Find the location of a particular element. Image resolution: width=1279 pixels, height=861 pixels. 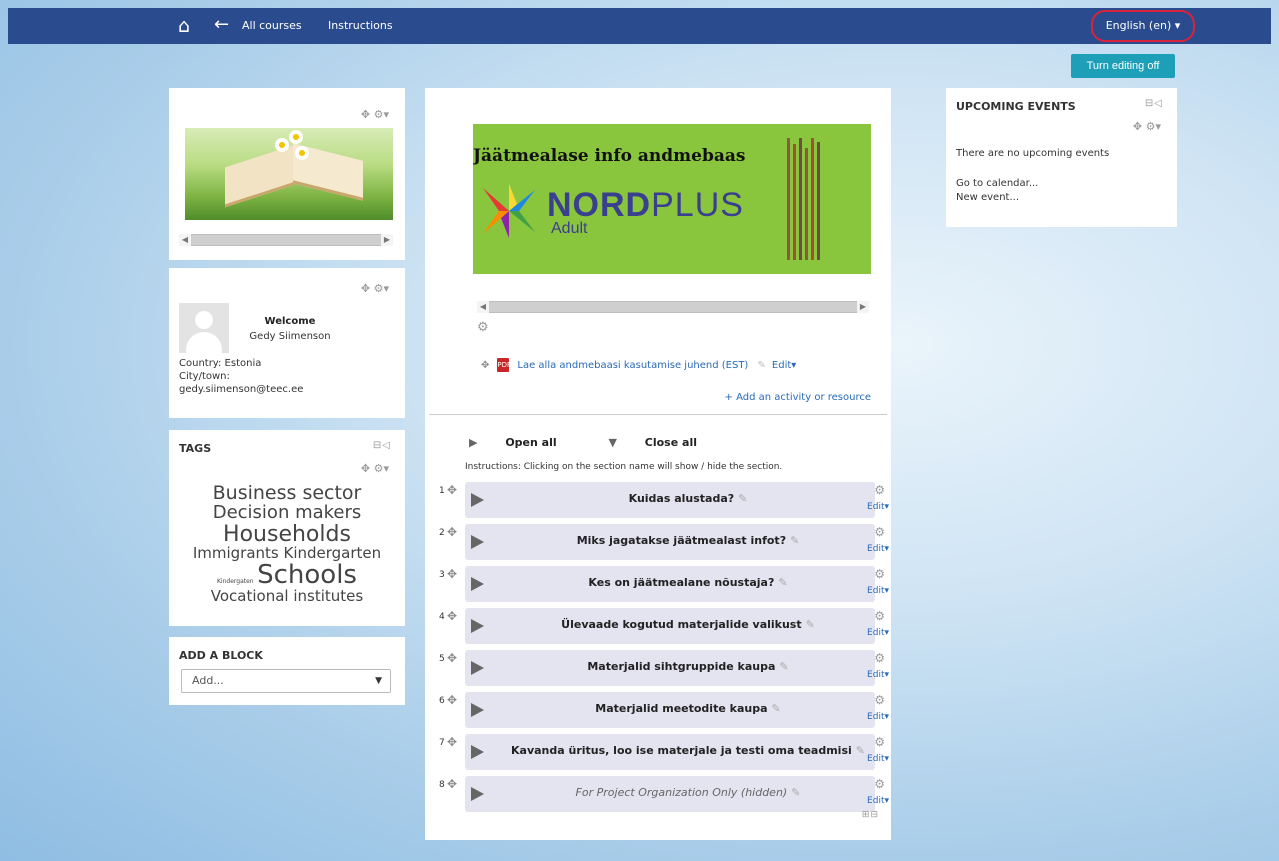

nav-instructions-link: Instructions is located at coordinates (360, 25).